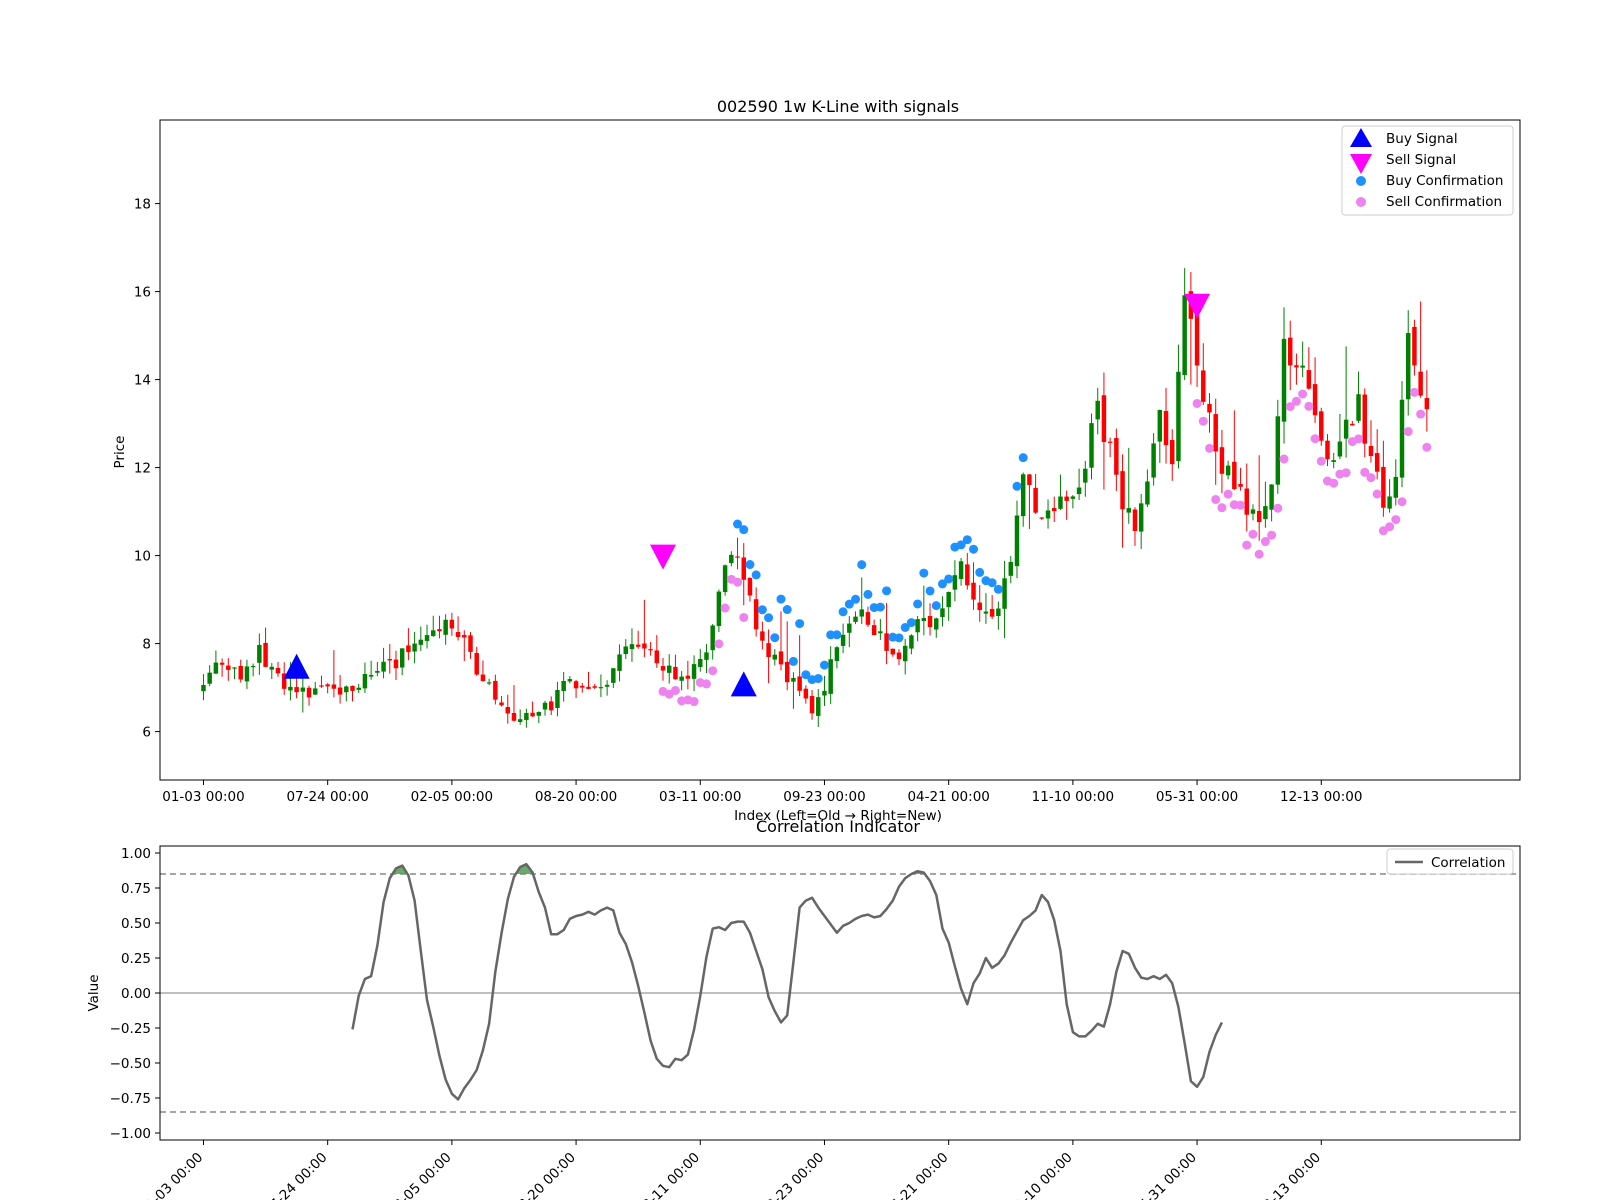 The image size is (1600, 1200). What do you see at coordinates (452, 797) in the screenshot?
I see `kline-xtick-label: 02-05 00:00` at bounding box center [452, 797].